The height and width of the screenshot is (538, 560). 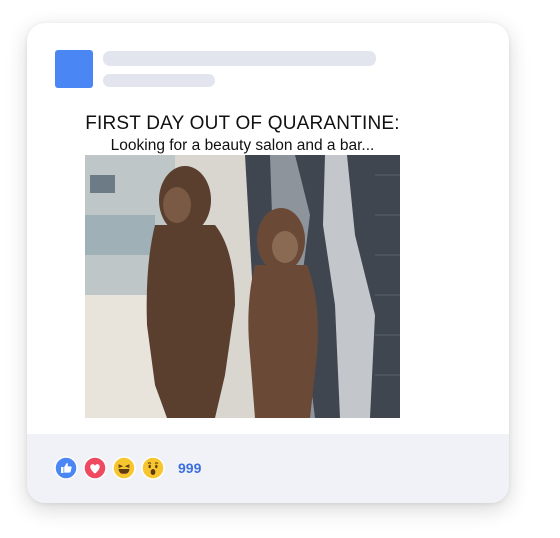 I want to click on author-name-placeholder, so click(x=239, y=58).